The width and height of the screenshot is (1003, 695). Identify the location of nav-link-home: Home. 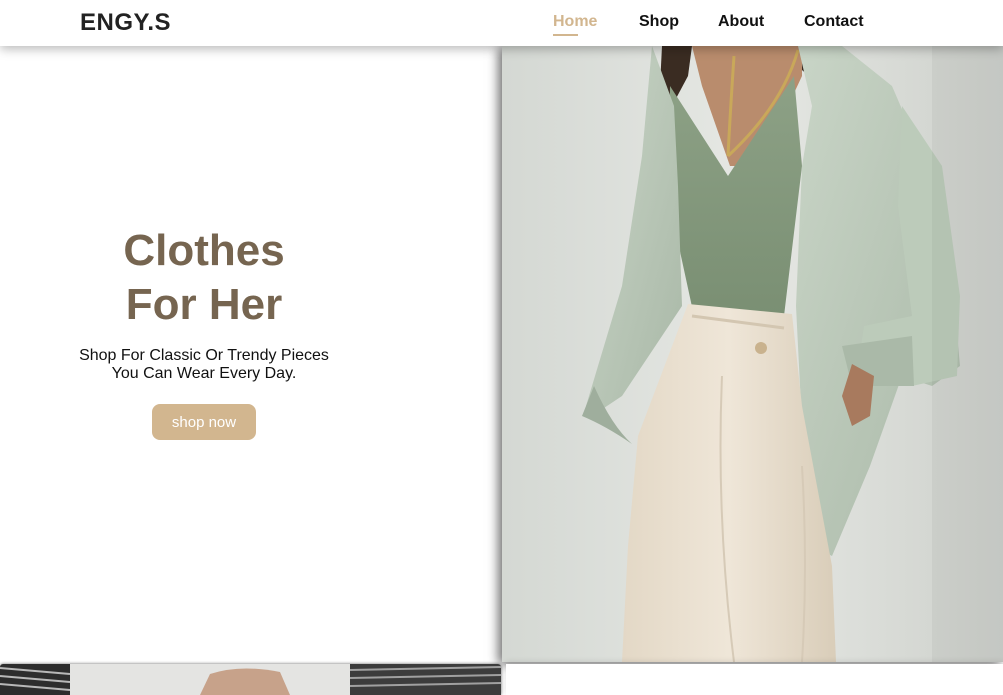
(575, 24).